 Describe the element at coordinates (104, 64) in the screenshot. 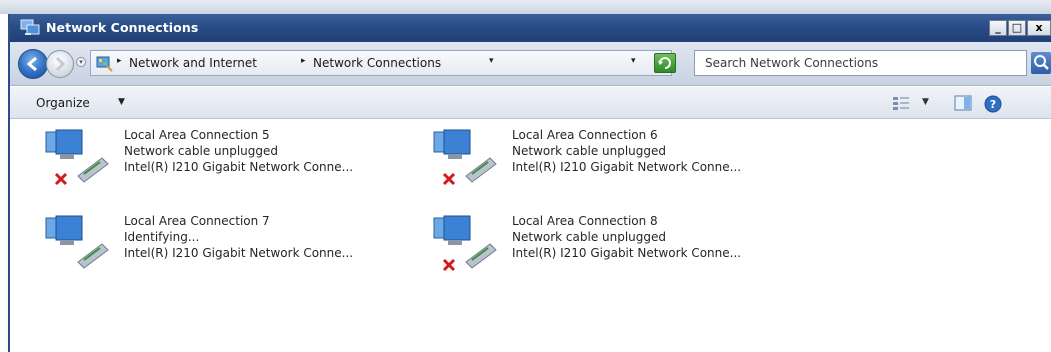

I see `control-panel-icon` at that location.